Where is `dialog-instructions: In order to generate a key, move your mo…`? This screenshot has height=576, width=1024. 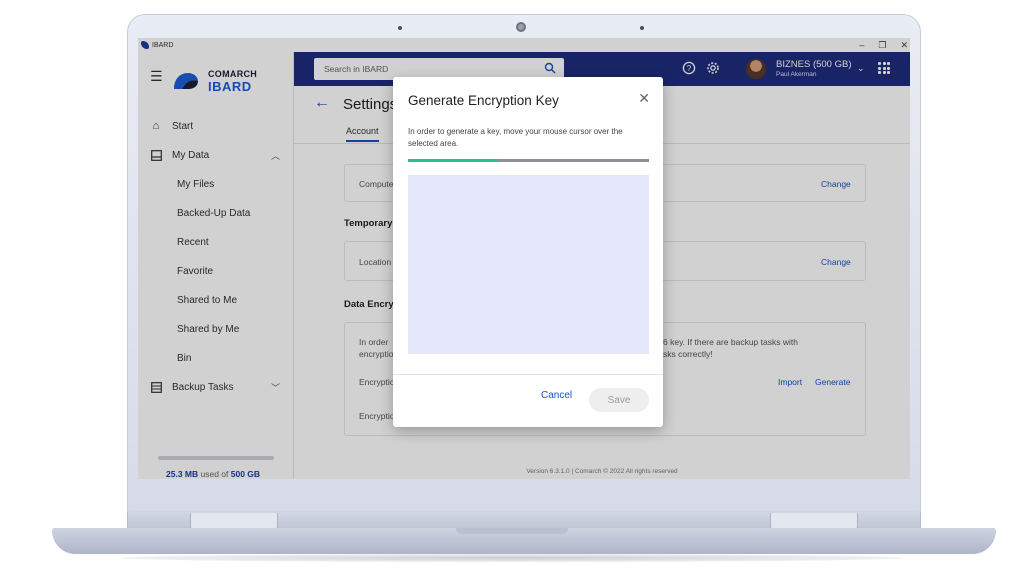
dialog-instructions: In order to generate a key, move your mo… is located at coordinates (515, 137).